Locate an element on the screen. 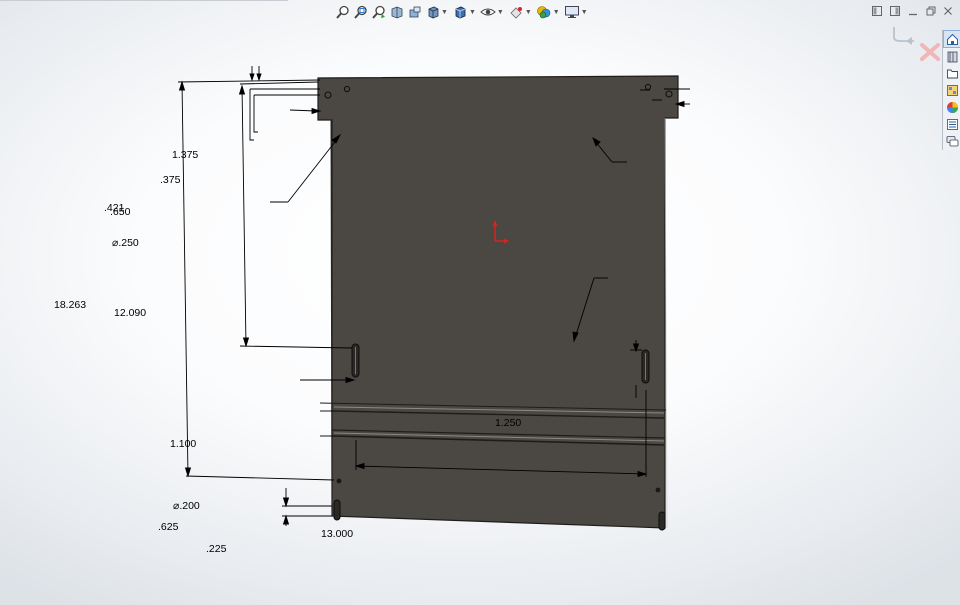 This screenshot has height=605, width=960. dimension-12090: 12.090 is located at coordinates (130, 313).